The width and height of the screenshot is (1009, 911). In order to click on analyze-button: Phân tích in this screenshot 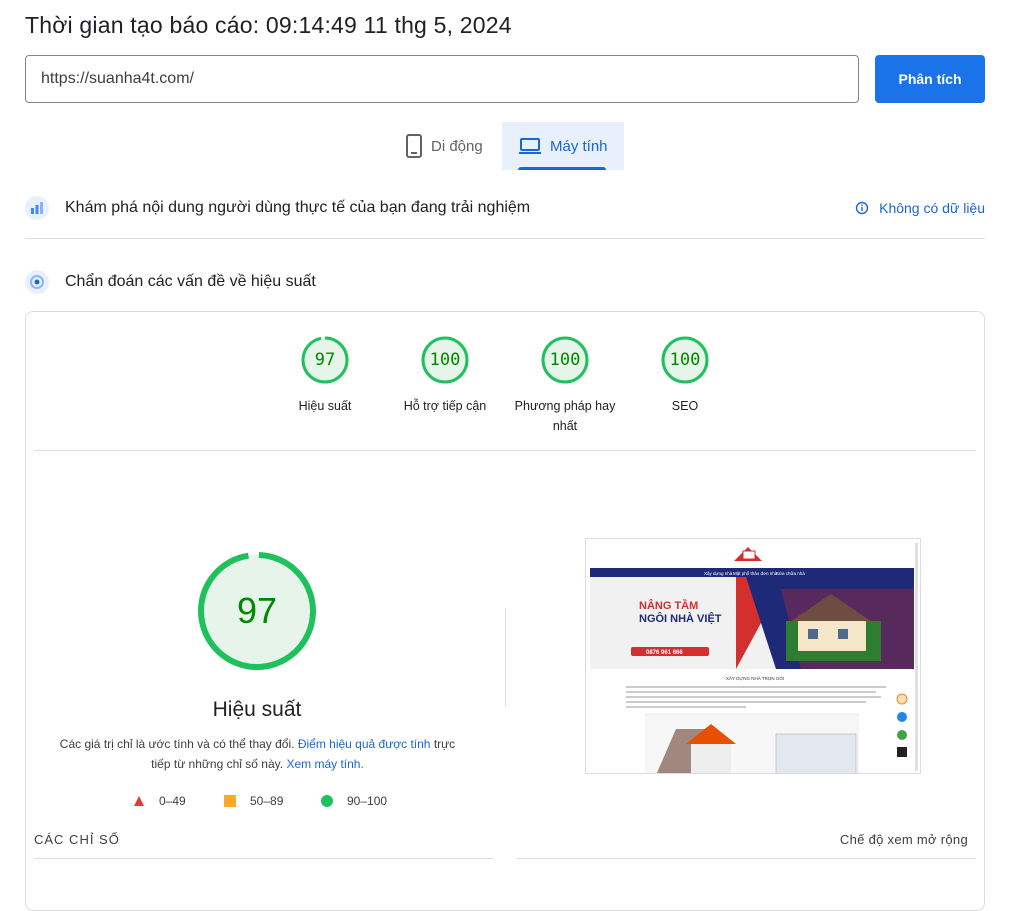, I will do `click(930, 79)`.